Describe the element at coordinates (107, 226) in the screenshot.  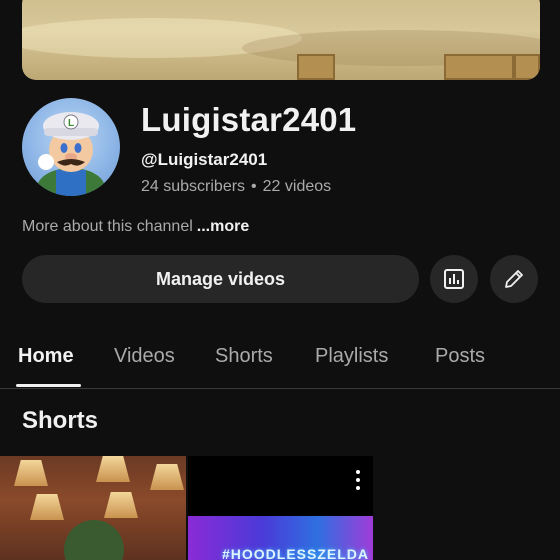
I see `about-text: More about this channel` at that location.